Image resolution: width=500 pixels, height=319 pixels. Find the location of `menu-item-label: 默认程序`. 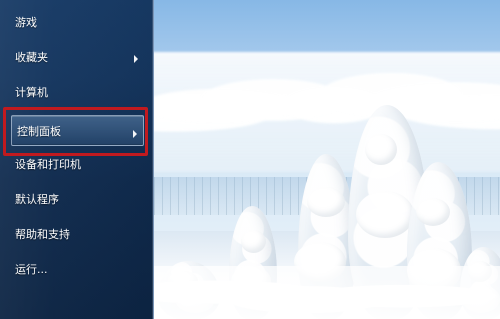

menu-item-label: 默认程序 is located at coordinates (37, 199).